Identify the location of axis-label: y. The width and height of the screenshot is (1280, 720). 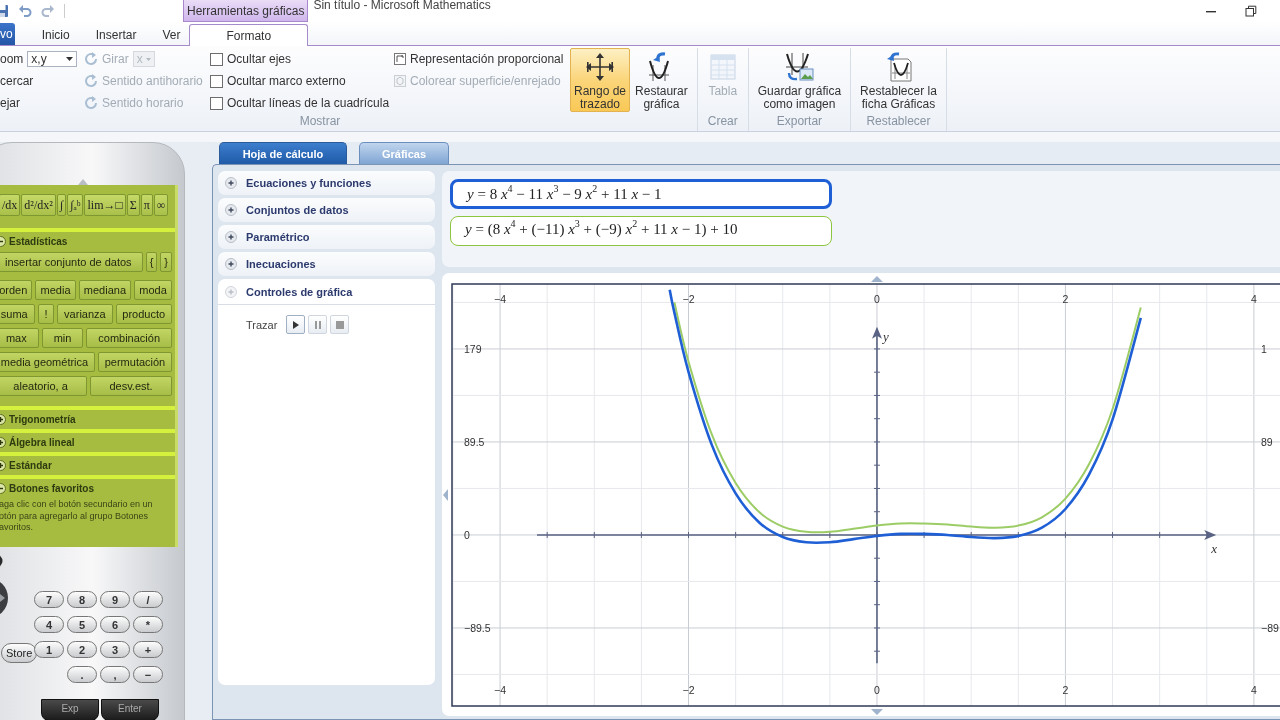
(886, 336).